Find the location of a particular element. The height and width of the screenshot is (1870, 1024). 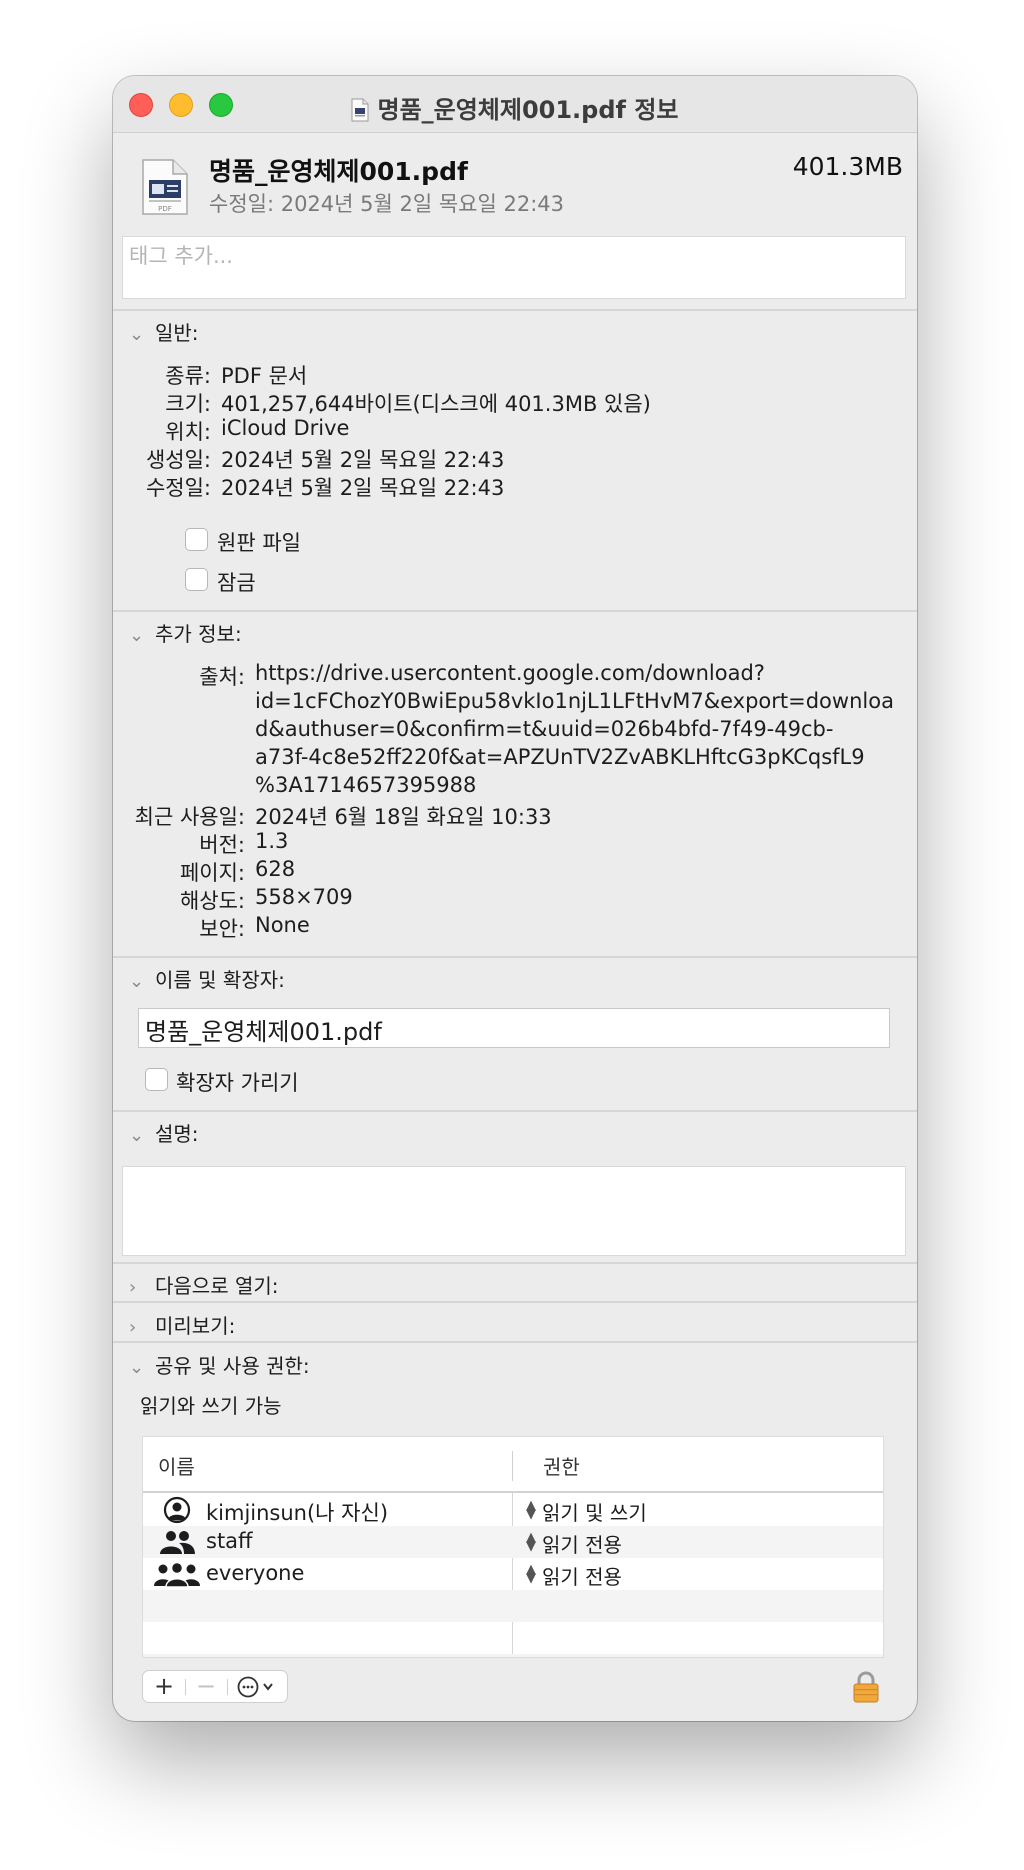

section-sharing-toggle: ⌄ 공유 및 사용 권한: is located at coordinates (219, 1364).